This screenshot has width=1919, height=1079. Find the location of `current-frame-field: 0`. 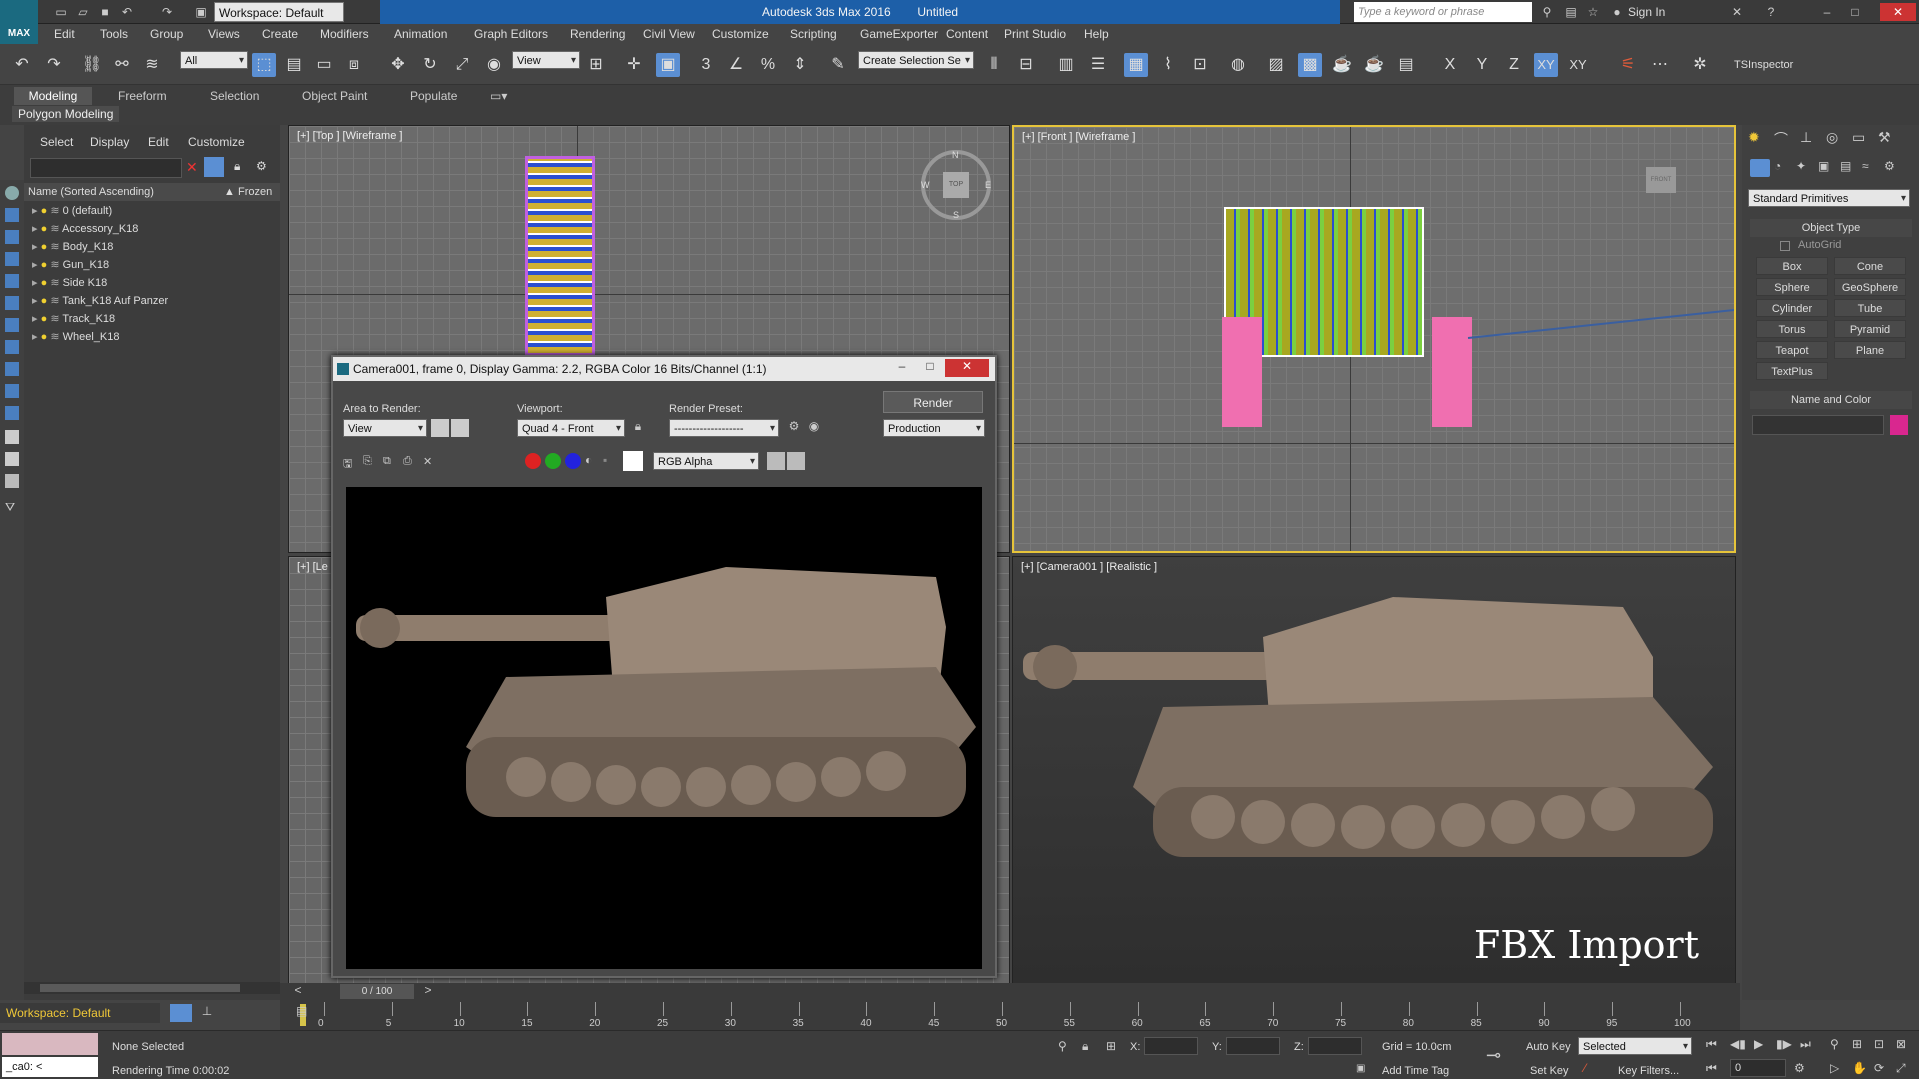

current-frame-field: 0 is located at coordinates (1758, 1068).